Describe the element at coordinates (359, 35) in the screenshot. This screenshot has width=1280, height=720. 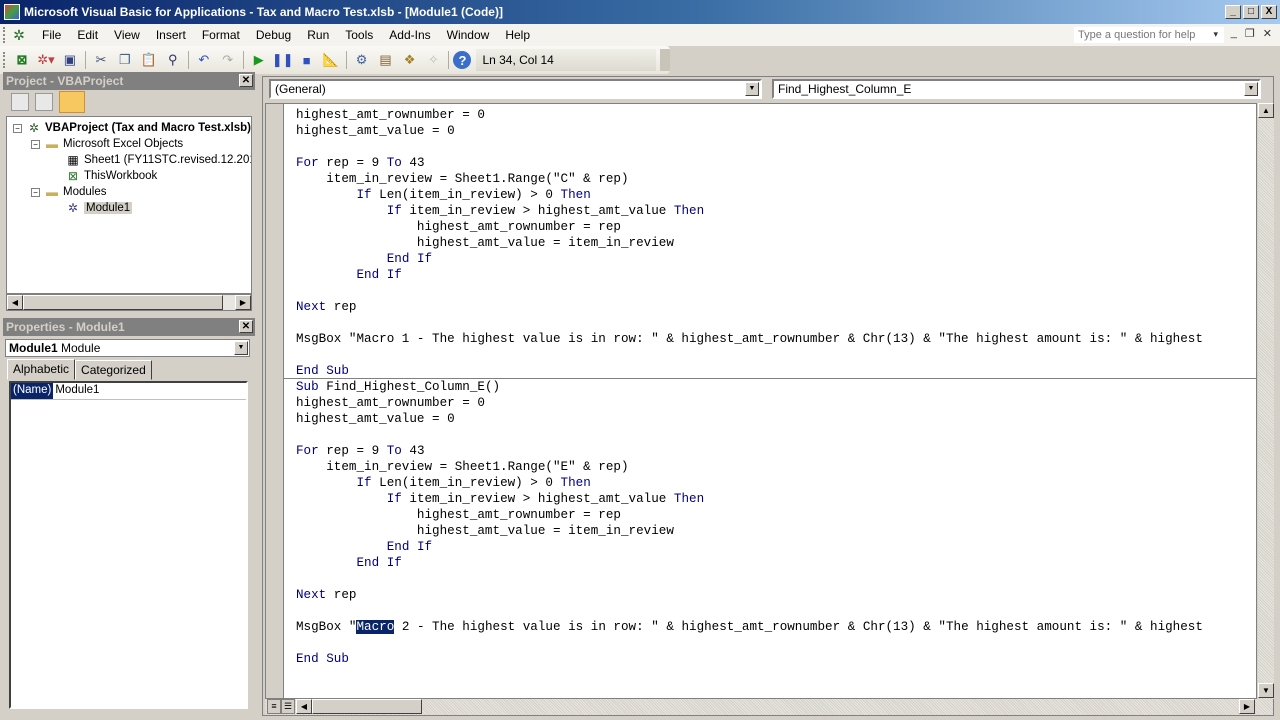
I see `menu-tools: Tools` at that location.